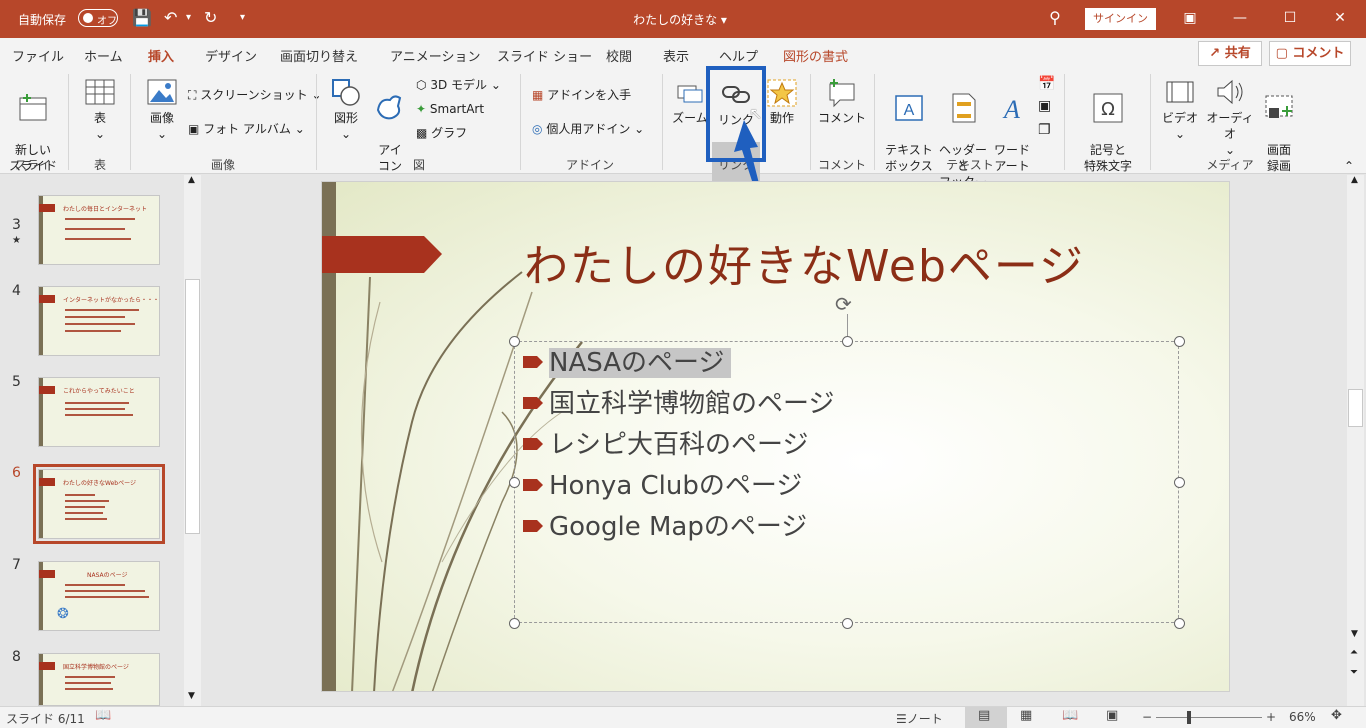 Image resolution: width=1366 pixels, height=728 pixels. Describe the element at coordinates (544, 55) in the screenshot. I see `tab-slideshow: スライド ショー` at that location.